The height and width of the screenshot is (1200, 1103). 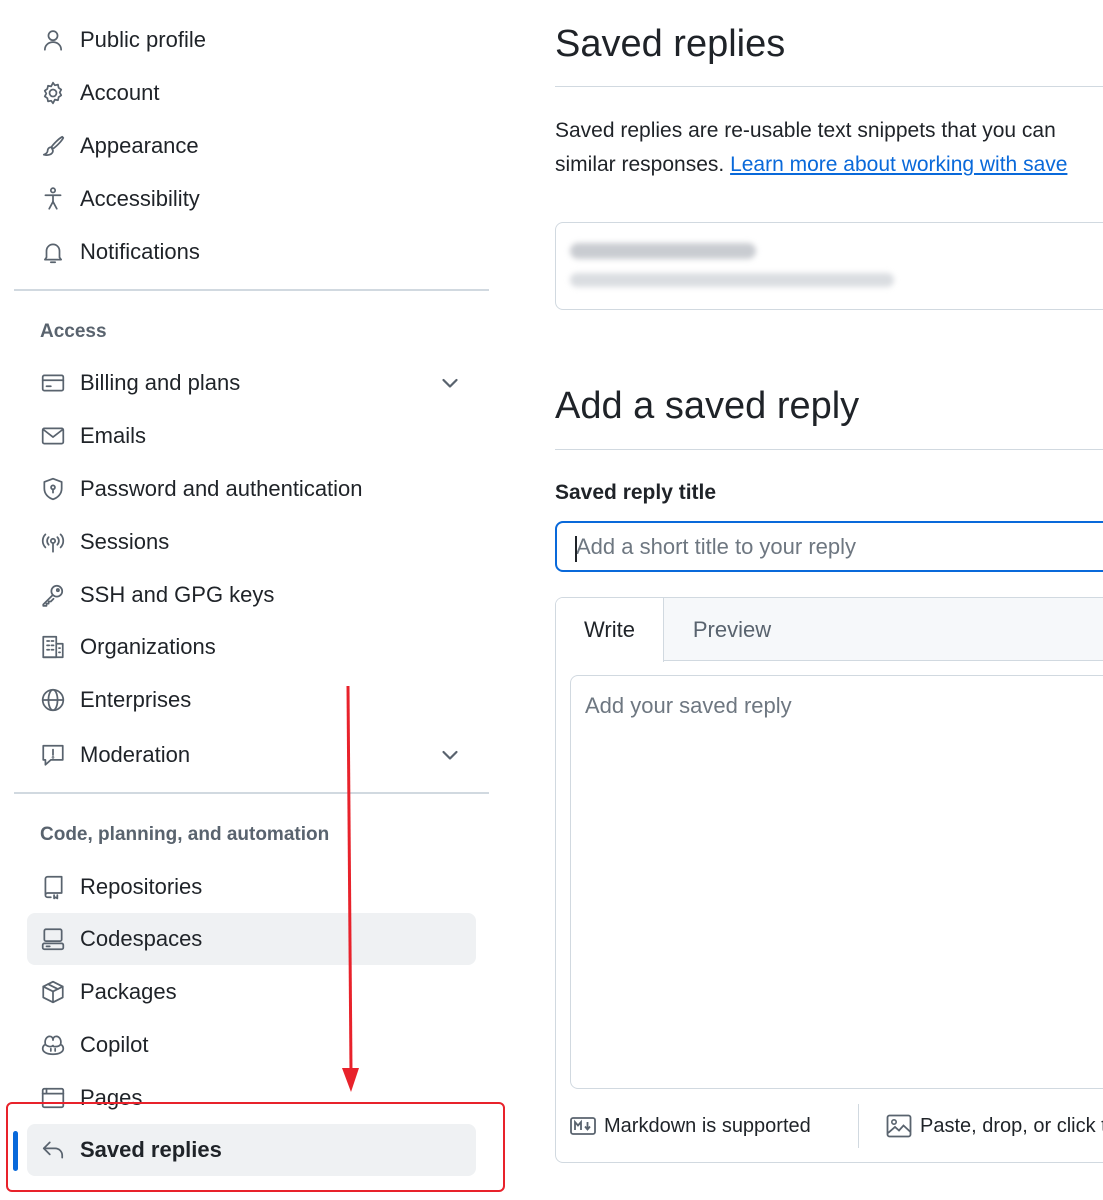 What do you see at coordinates (829, 546) in the screenshot?
I see `reply-title-input` at bounding box center [829, 546].